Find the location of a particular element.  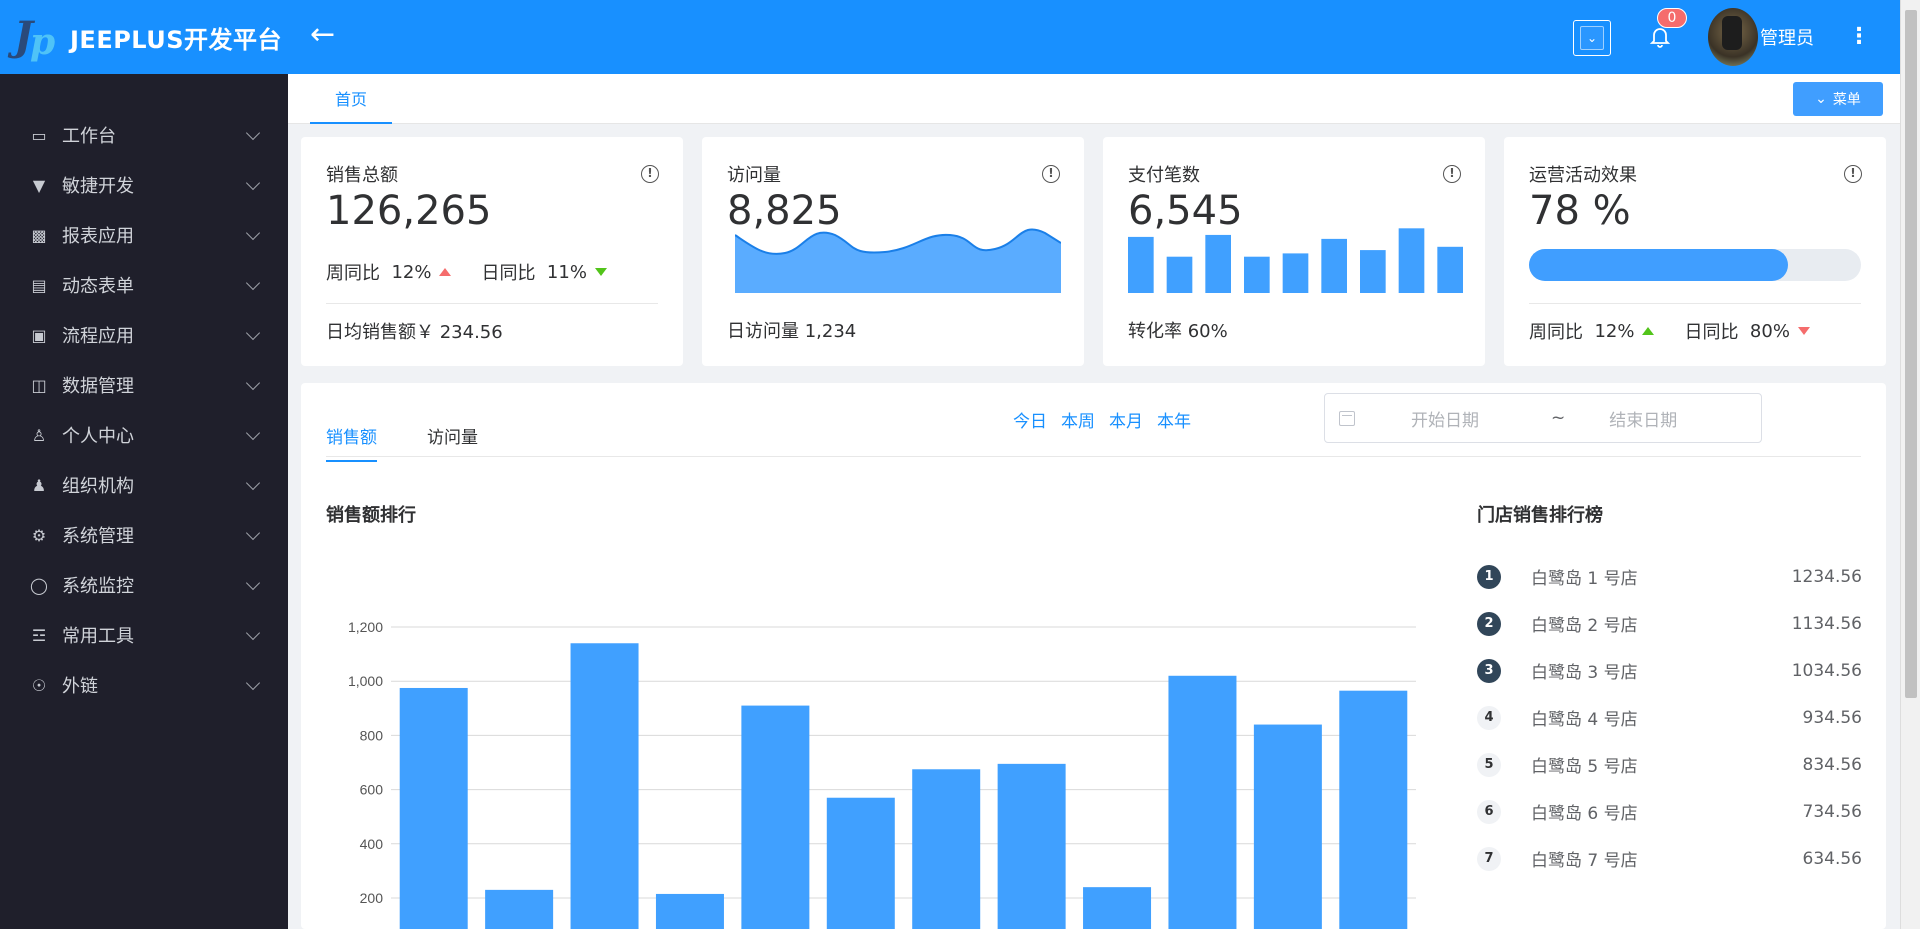

form-icon: ▤ is located at coordinates (39, 285).